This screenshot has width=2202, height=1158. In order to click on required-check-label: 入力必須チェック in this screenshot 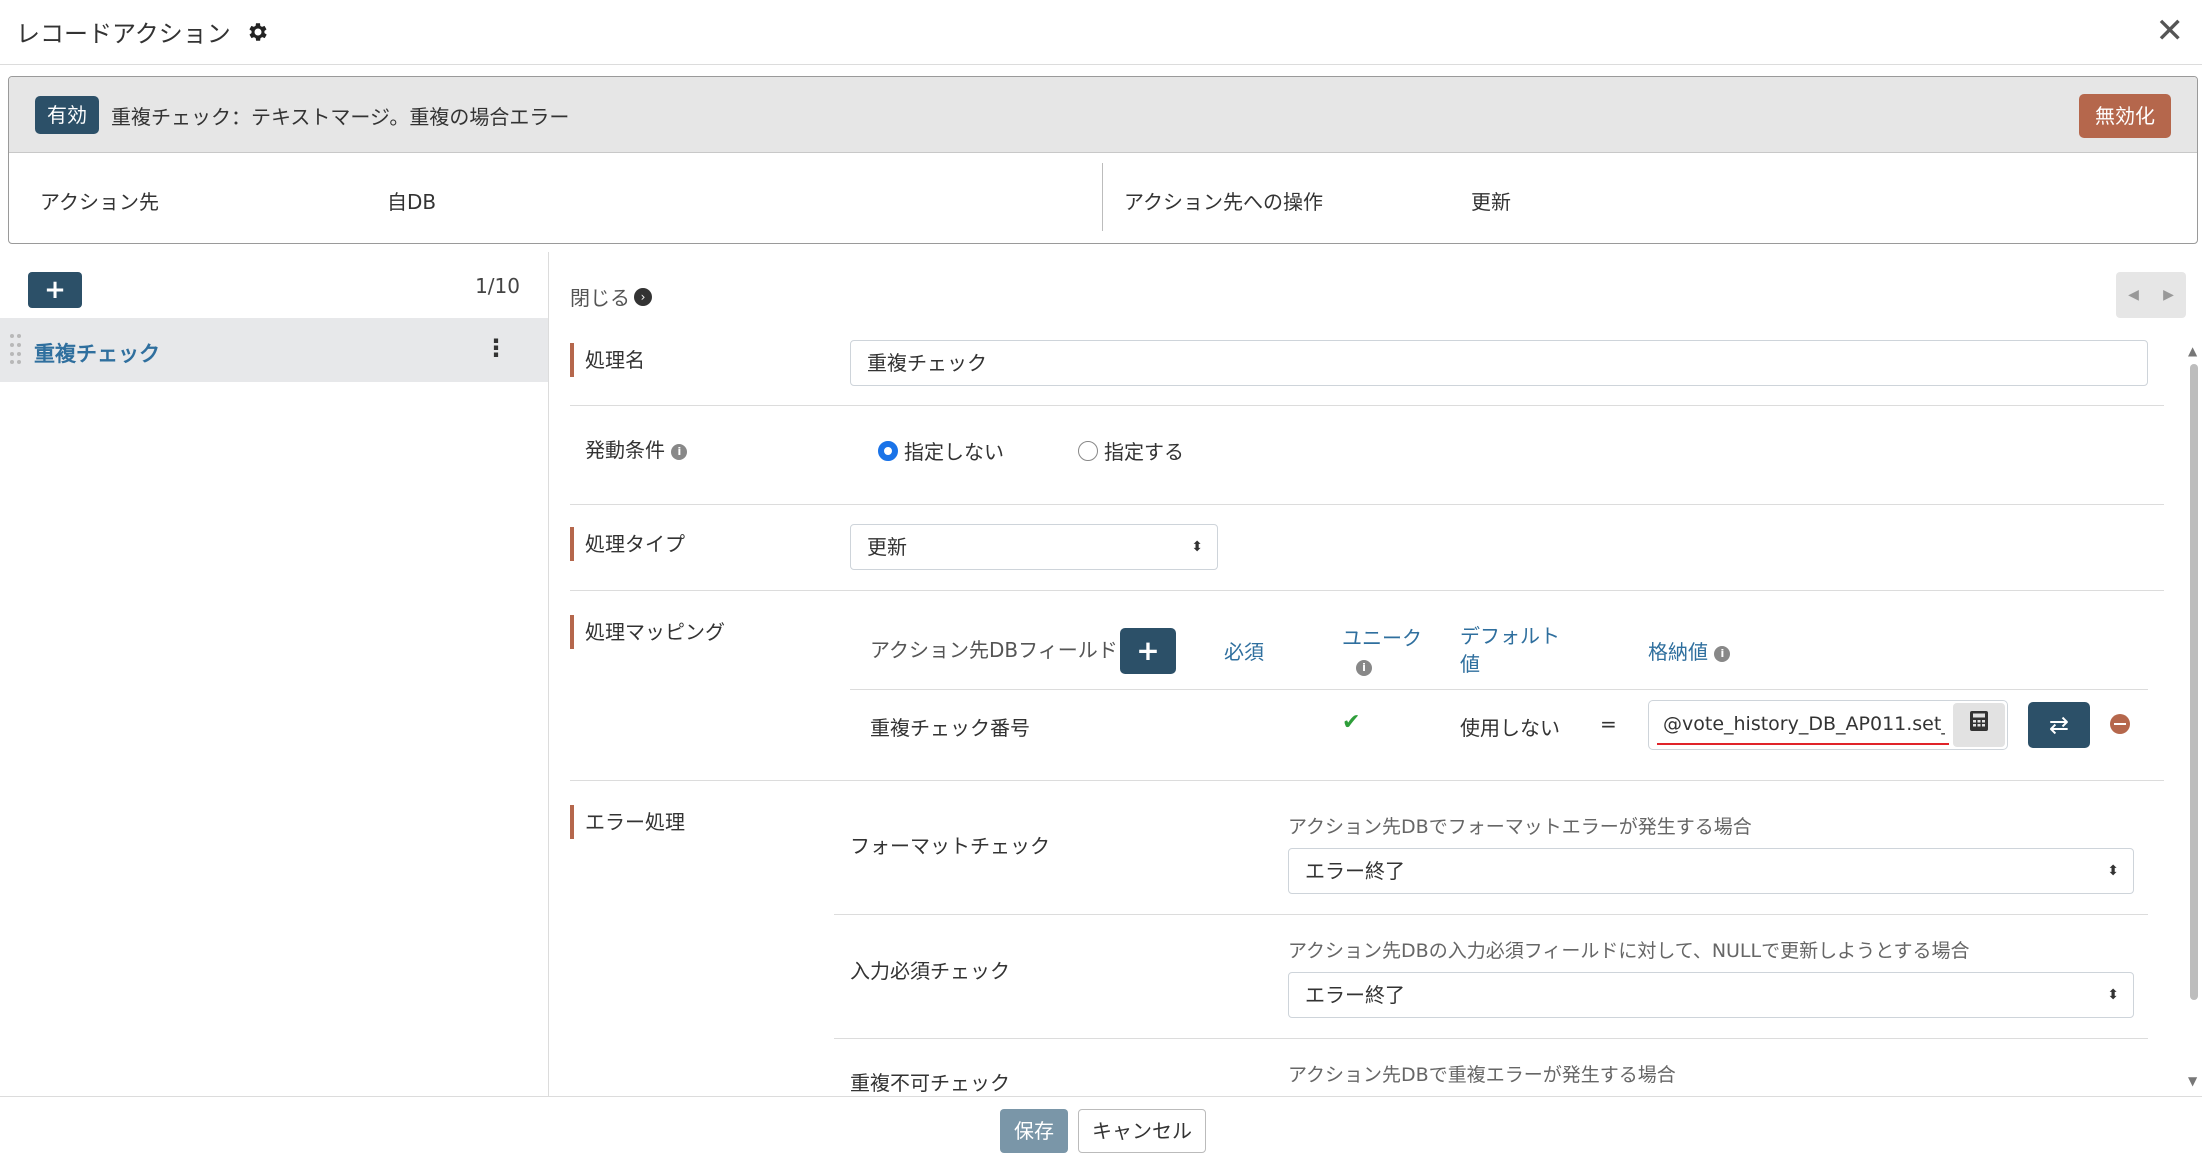, I will do `click(930, 971)`.